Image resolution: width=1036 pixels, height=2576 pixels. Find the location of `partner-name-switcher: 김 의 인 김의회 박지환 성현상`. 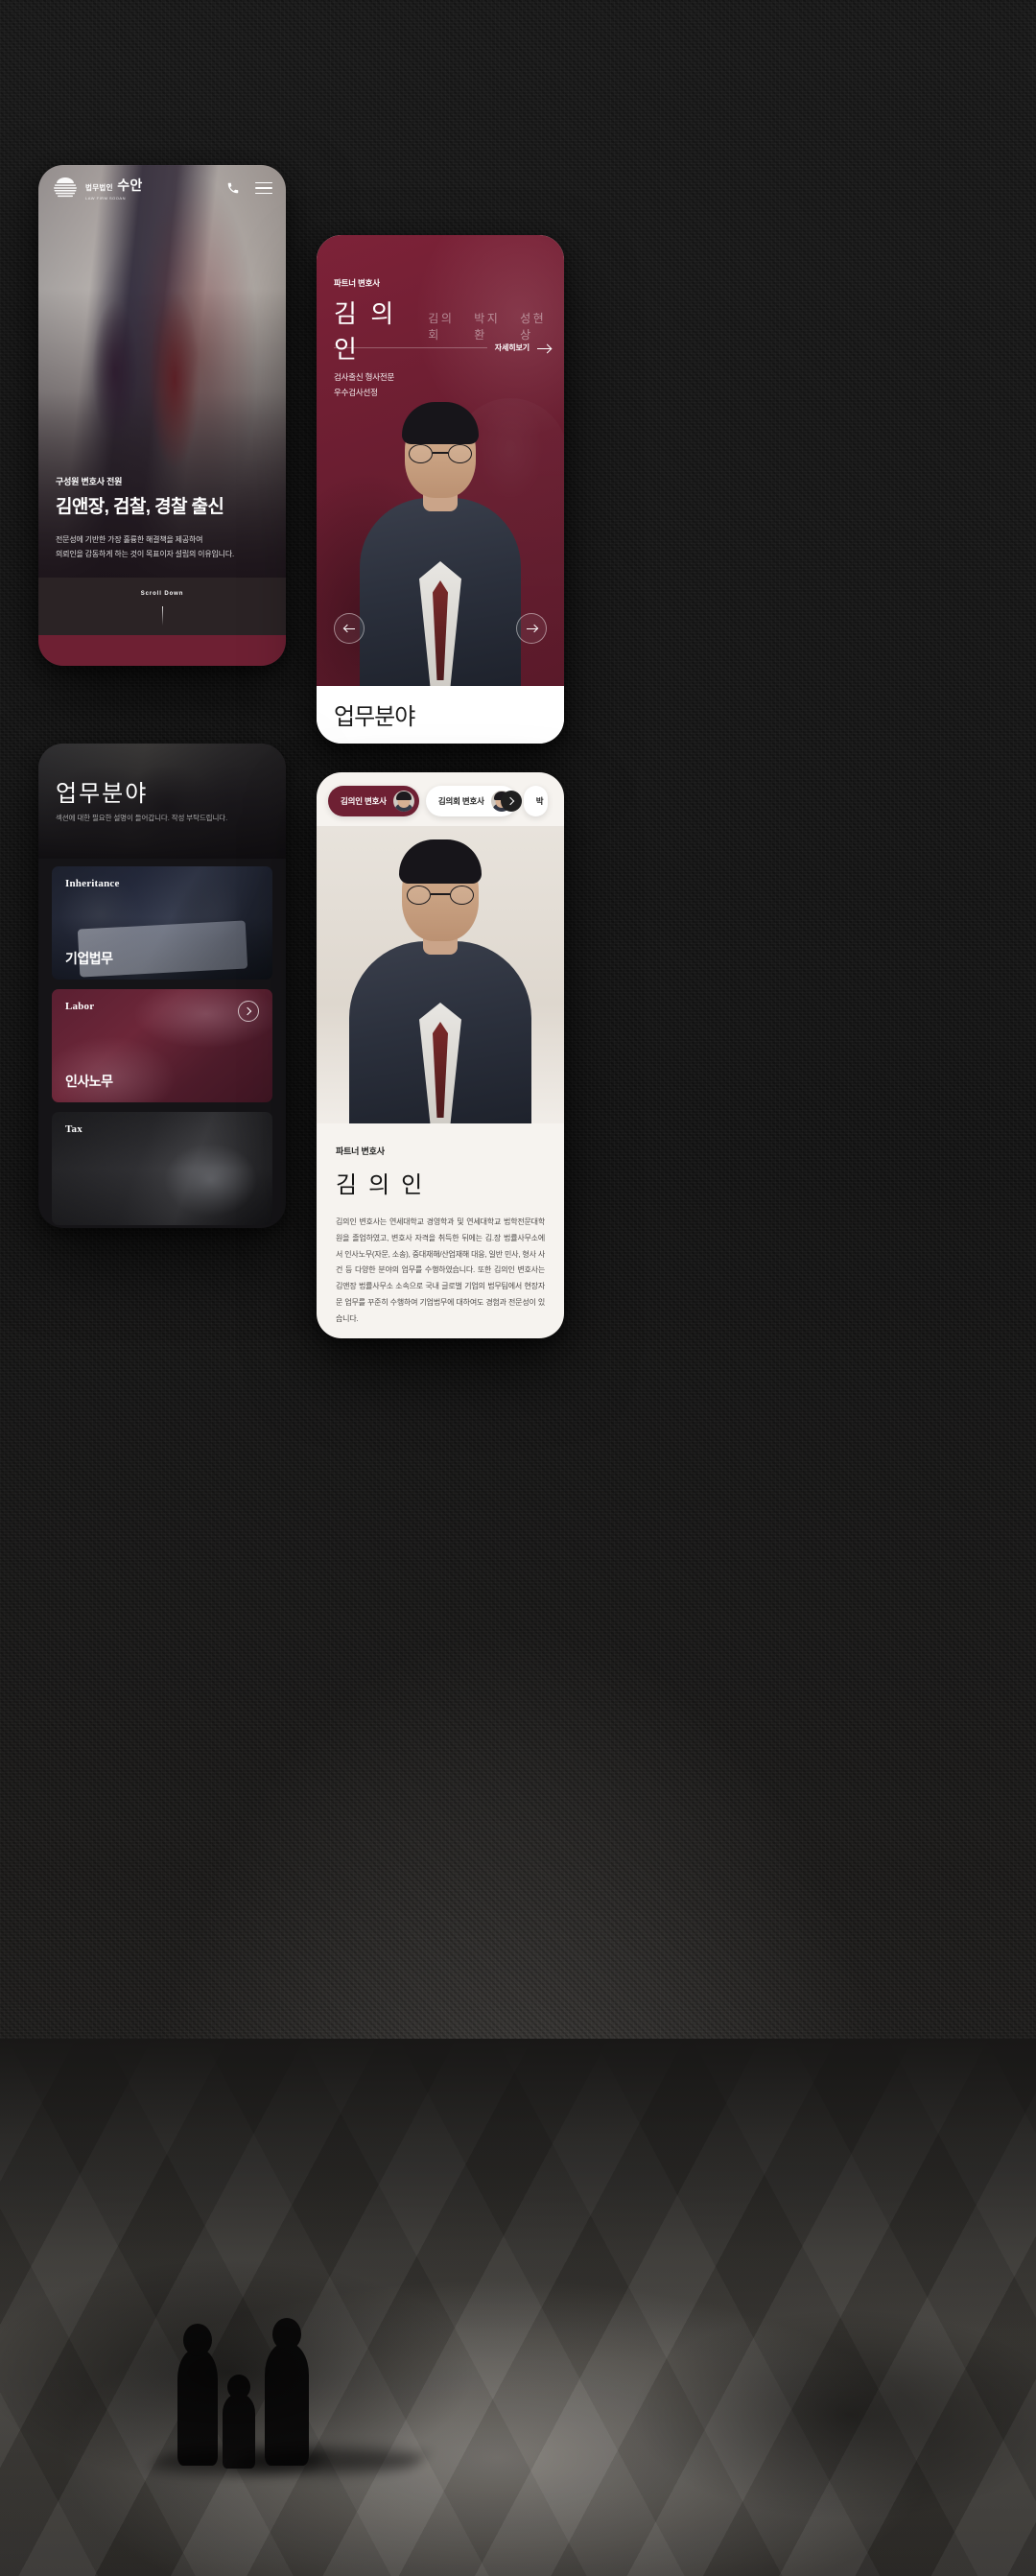

partner-name-switcher: 김 의 인 김의회 박지환 성현상 is located at coordinates (442, 330).